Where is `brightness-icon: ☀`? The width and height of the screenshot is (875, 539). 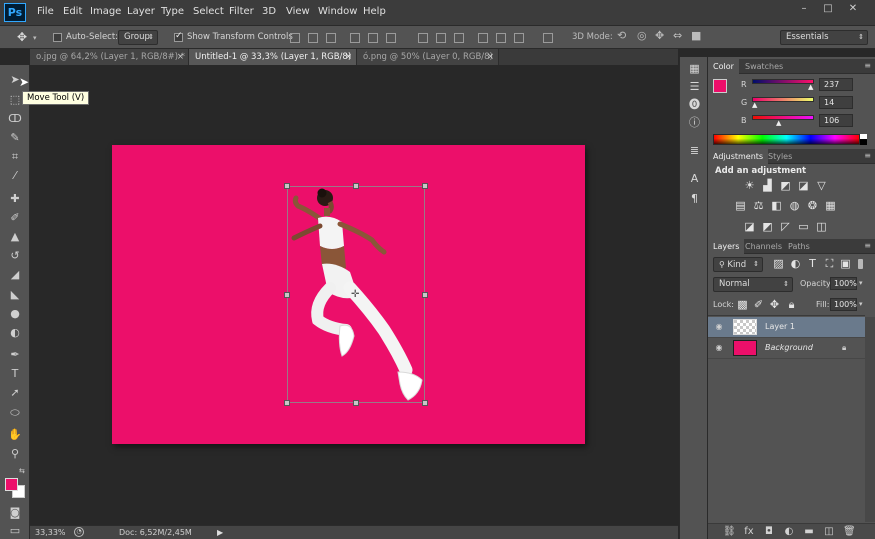 brightness-icon: ☀ is located at coordinates (749, 186).